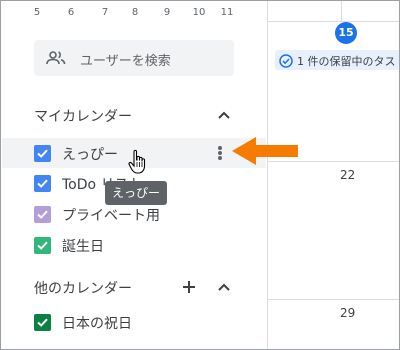  Describe the element at coordinates (83, 247) in the screenshot. I see `calendar-label: 誕生日` at that location.